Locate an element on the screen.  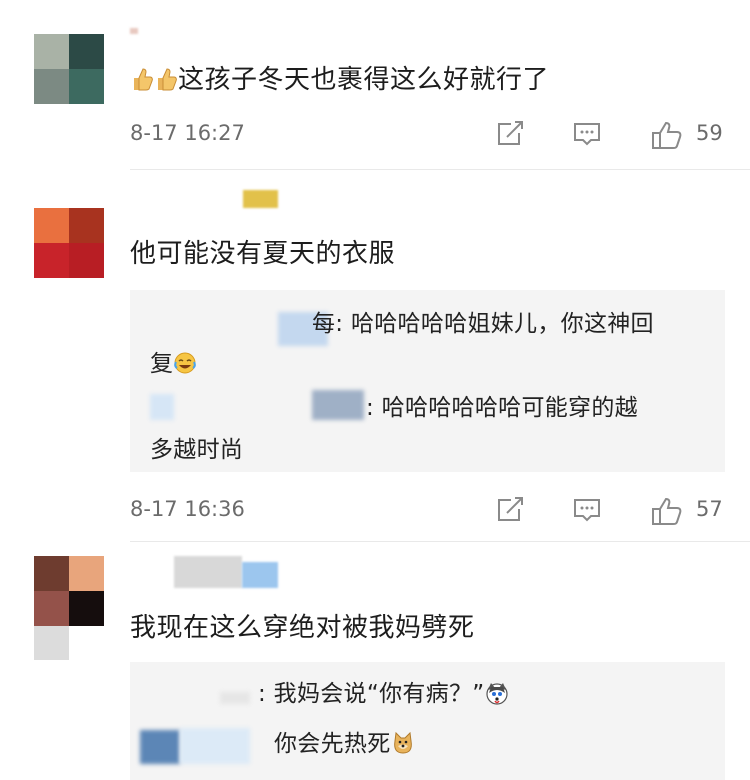
comment-meta: 8-17 16:27 59 is located at coordinates (430, 133).